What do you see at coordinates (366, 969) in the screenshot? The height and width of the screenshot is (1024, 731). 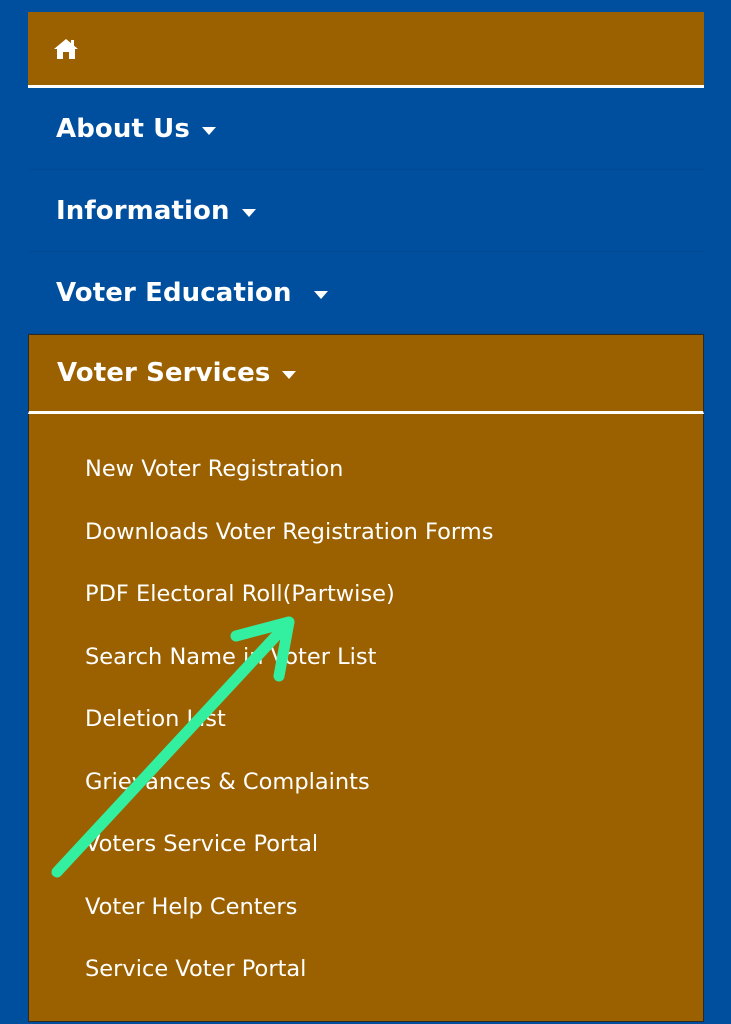 I see `submenu-service-voter-portal: Service Voter Portal` at bounding box center [366, 969].